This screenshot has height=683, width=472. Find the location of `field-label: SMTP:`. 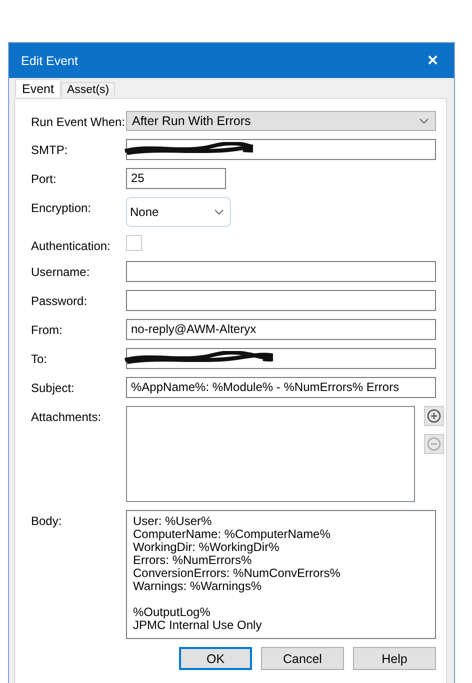

field-label: SMTP: is located at coordinates (50, 149).